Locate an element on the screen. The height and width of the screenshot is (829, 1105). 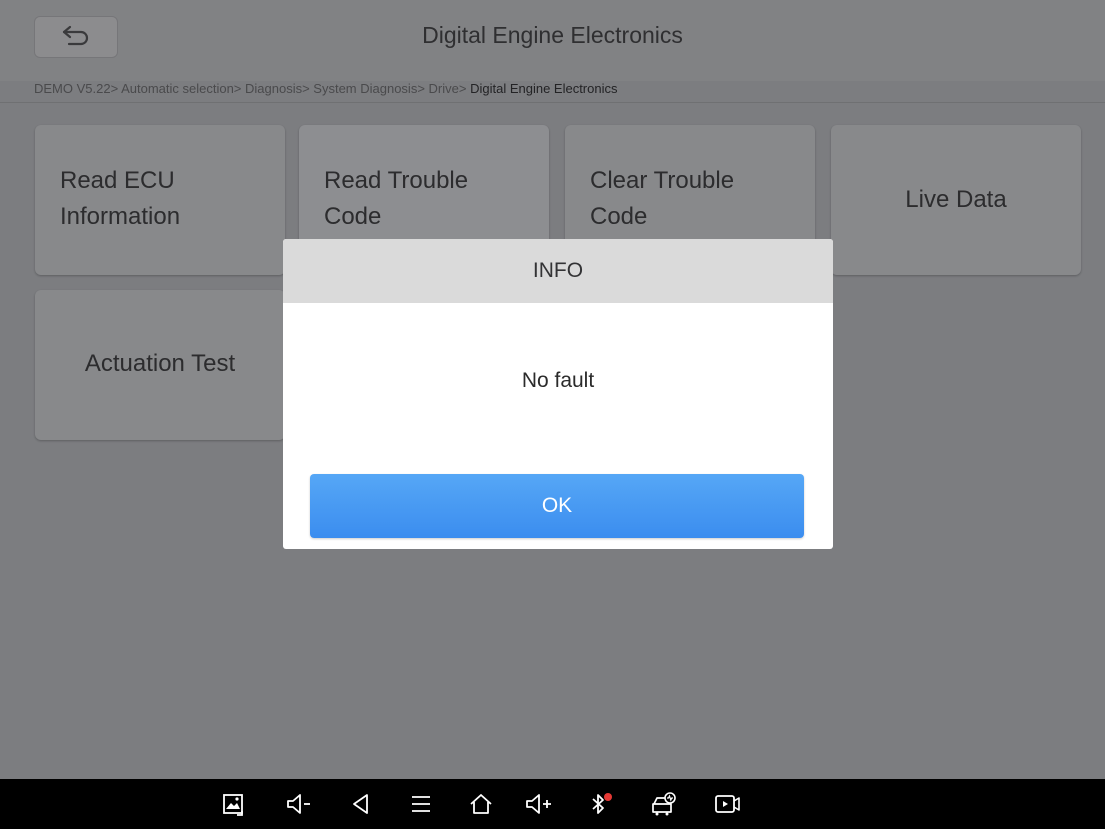
live-data-tile: Live Data is located at coordinates (956, 200).